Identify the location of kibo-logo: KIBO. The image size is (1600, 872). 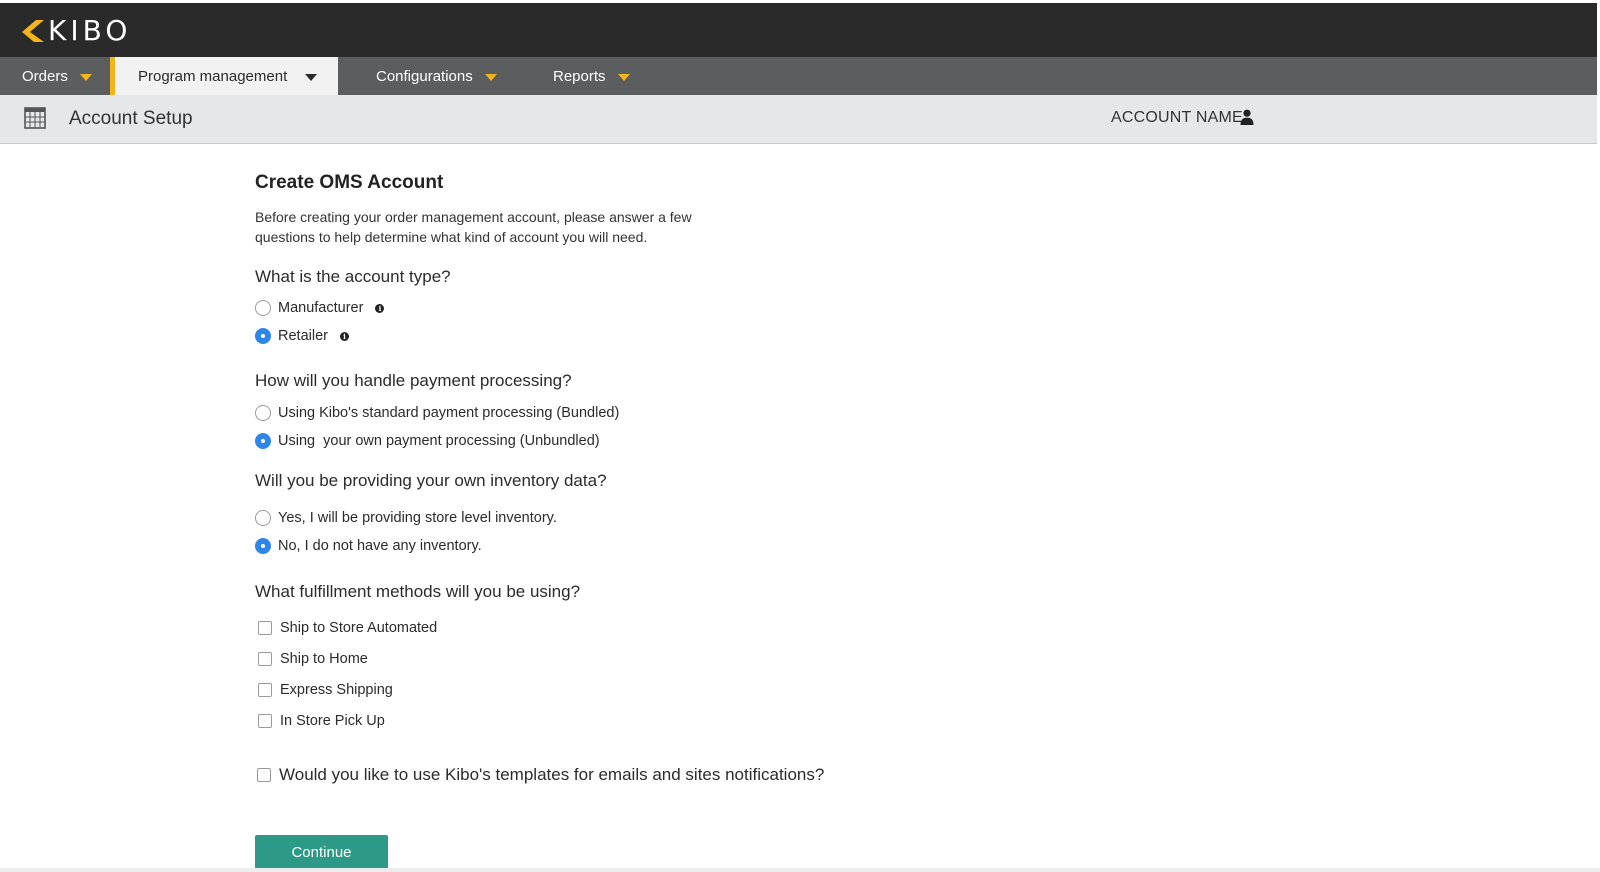
(77, 30).